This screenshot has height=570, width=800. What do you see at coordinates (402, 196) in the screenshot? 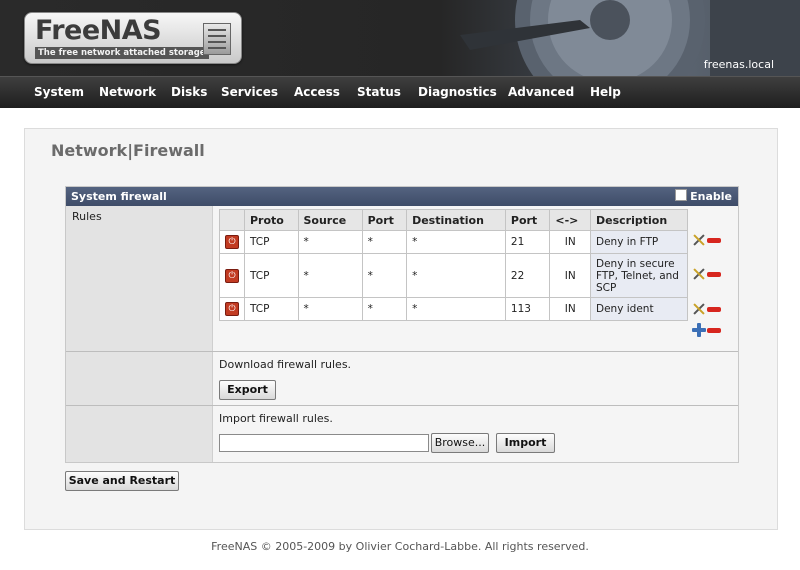
I see `panel-header: System firewall Enable` at bounding box center [402, 196].